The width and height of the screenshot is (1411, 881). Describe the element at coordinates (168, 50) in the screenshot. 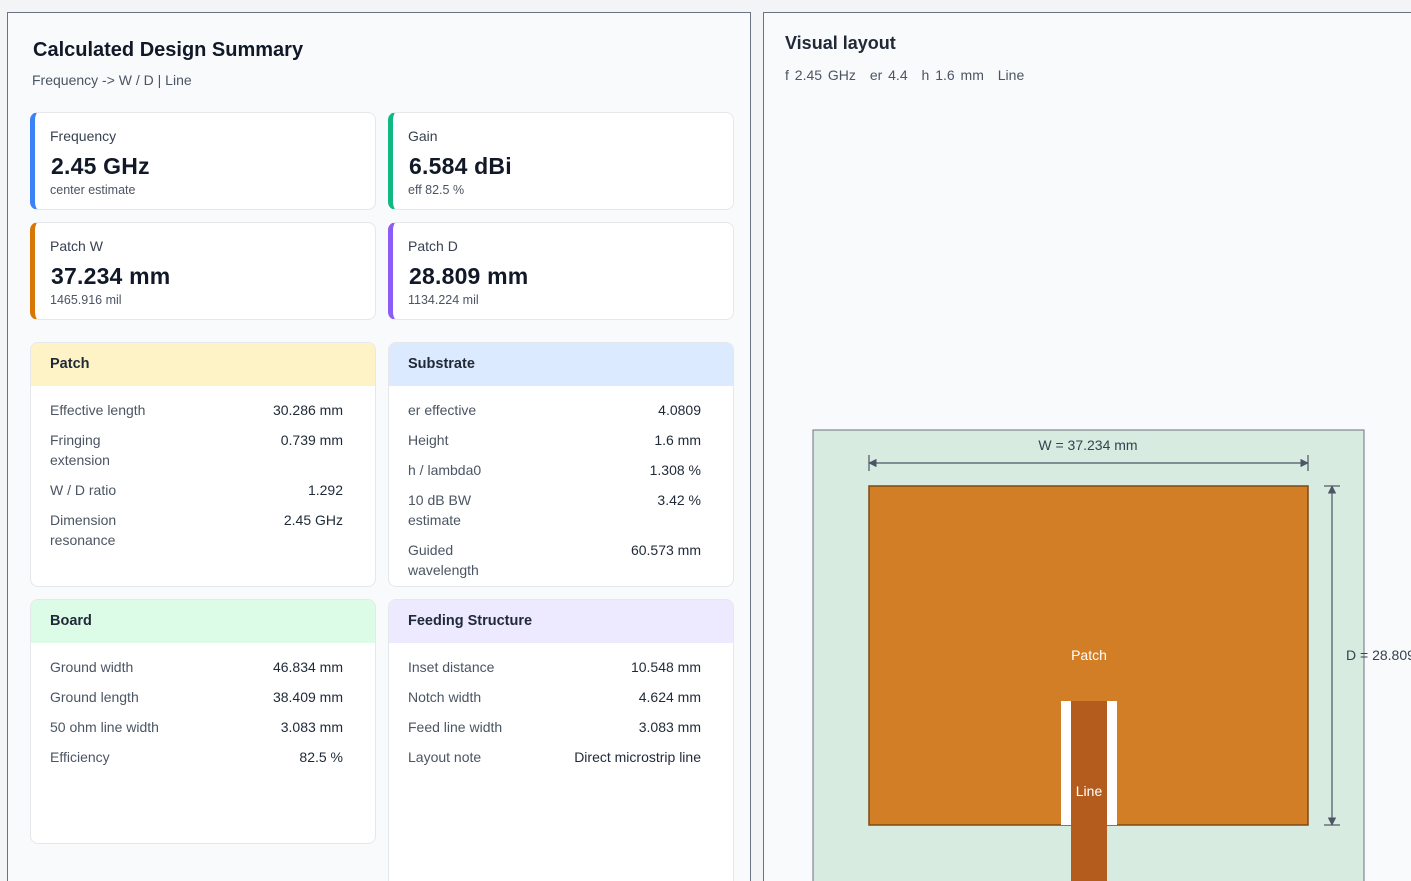

I see `summary-title: Calculated Design Summary` at that location.